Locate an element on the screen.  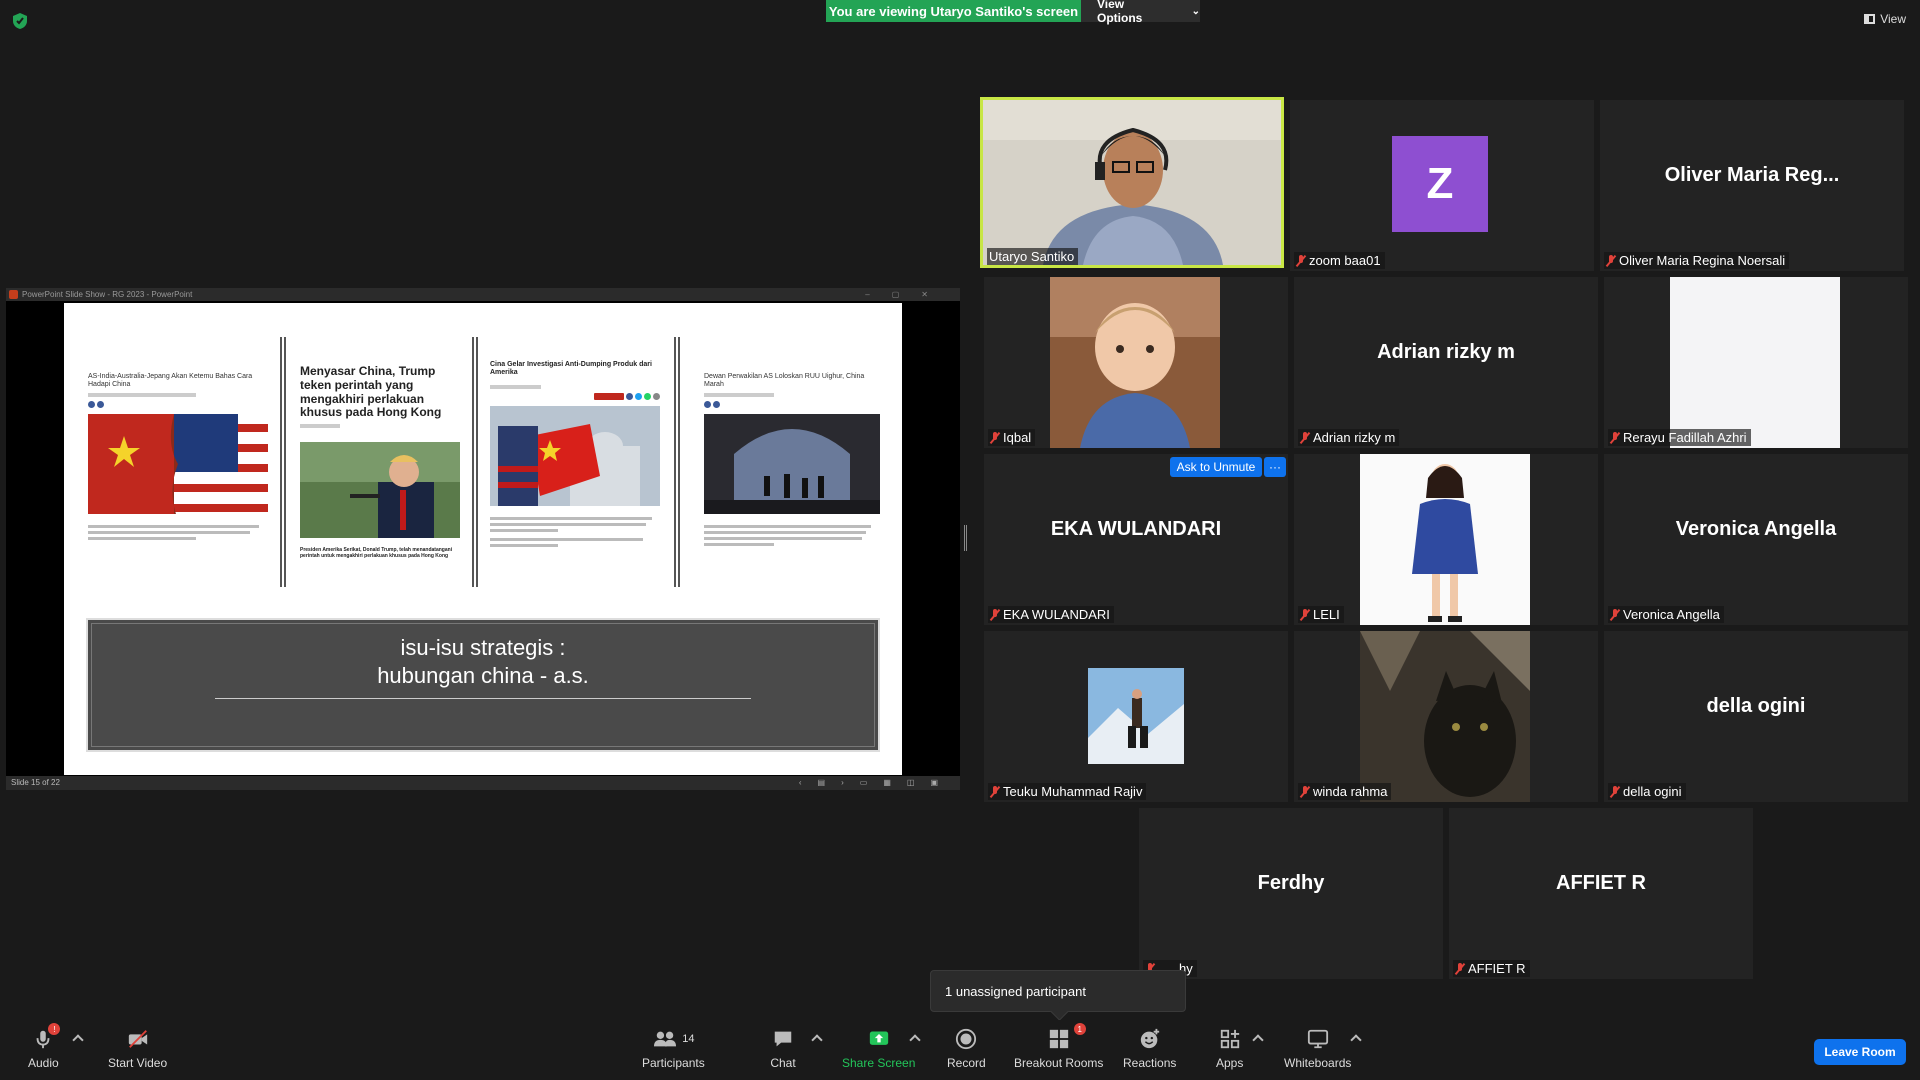
video-feed-utaryo is located at coordinates (1132, 182).